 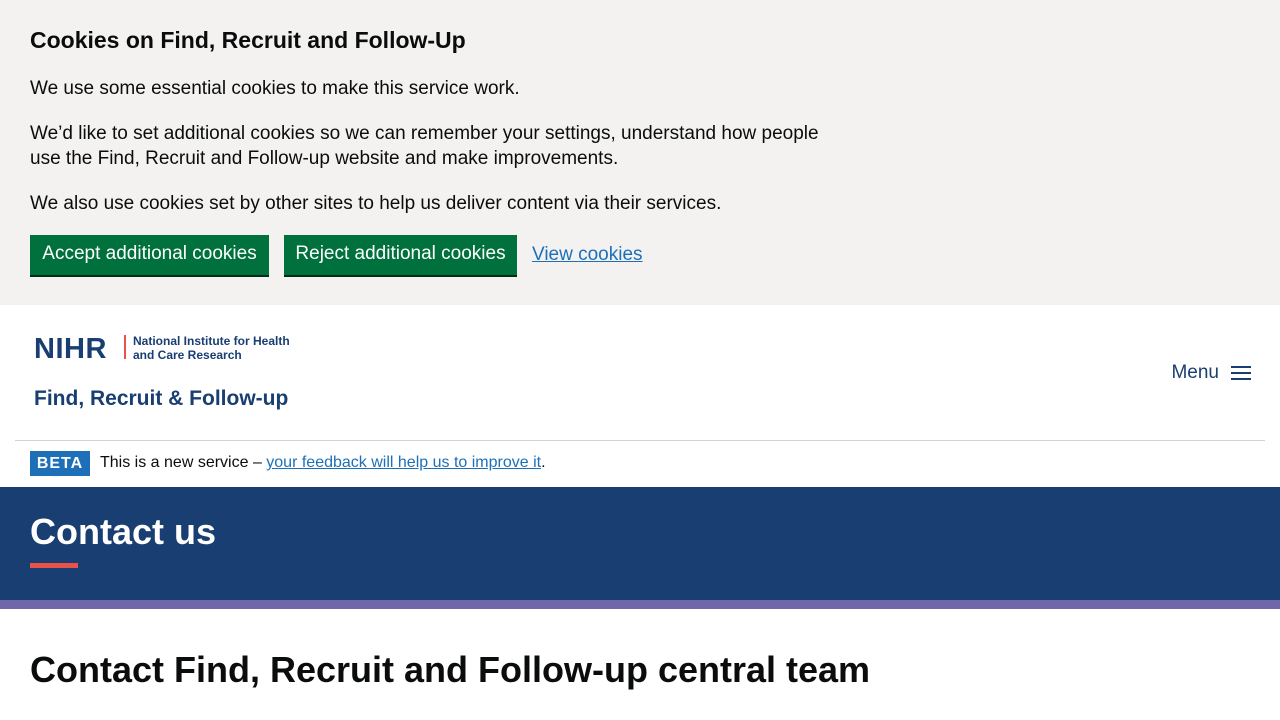 I want to click on beta-text-before: This is a new service –, so click(x=183, y=462).